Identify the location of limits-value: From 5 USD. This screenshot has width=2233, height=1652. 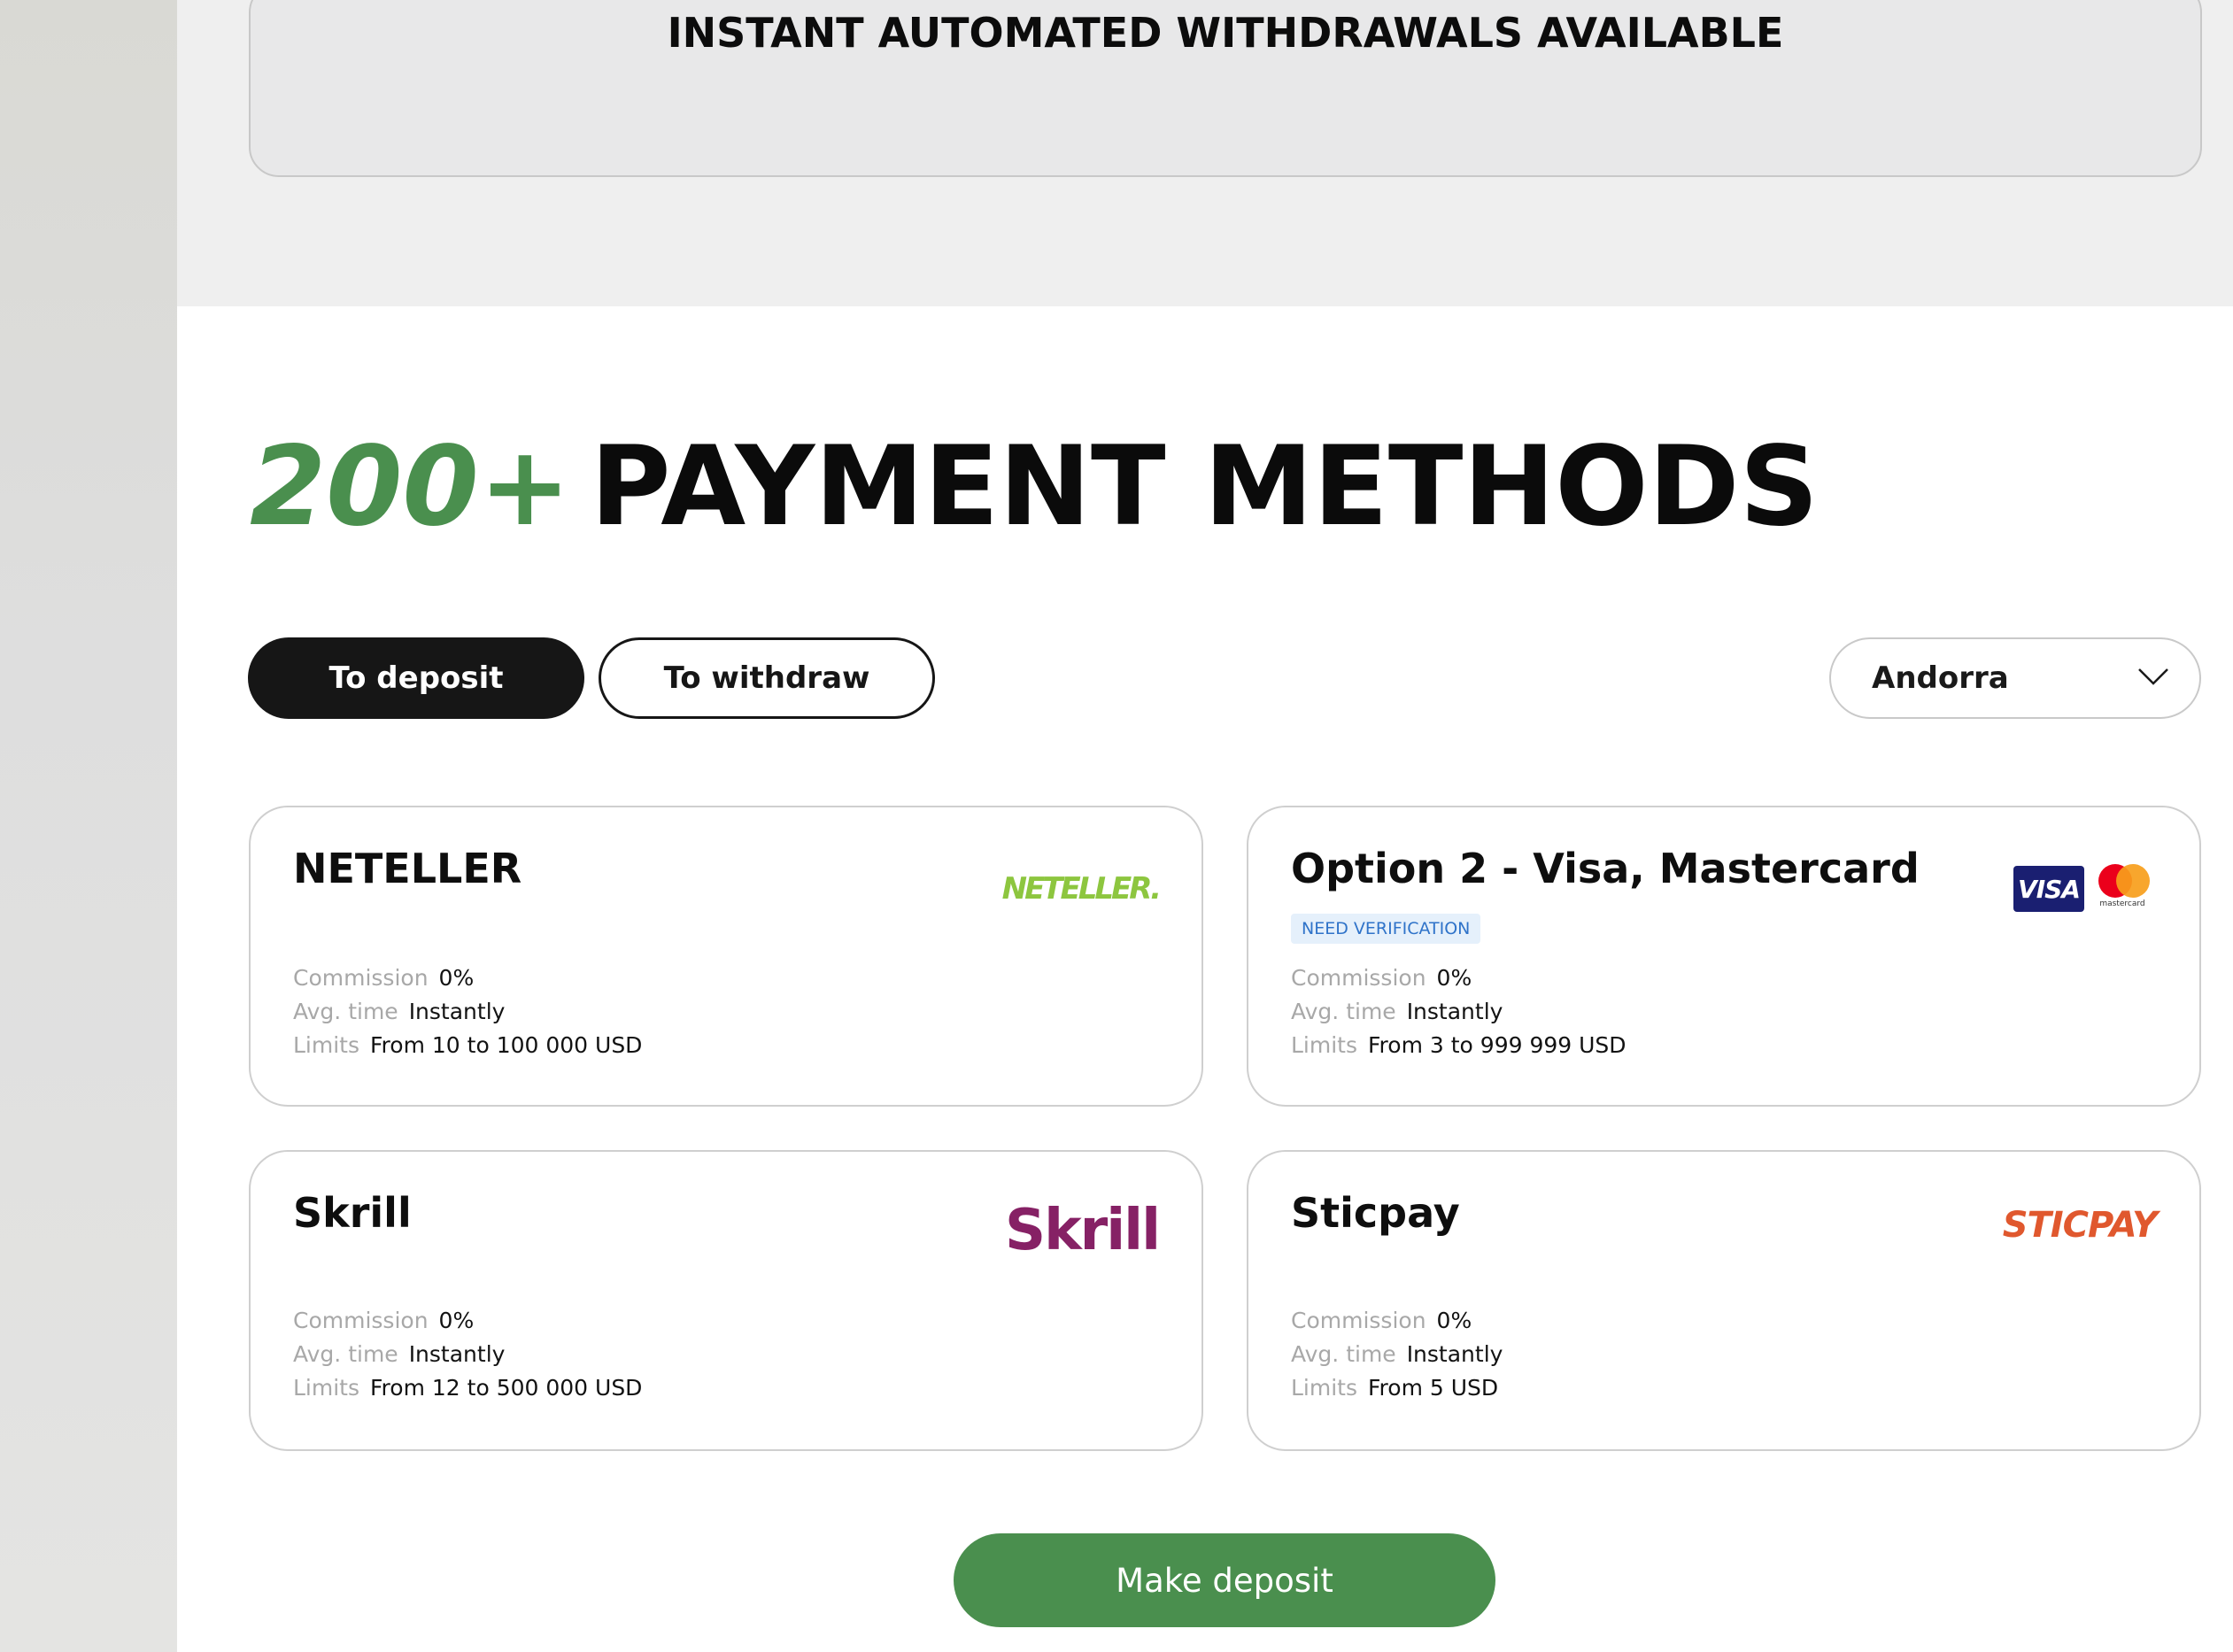
(1433, 1388).